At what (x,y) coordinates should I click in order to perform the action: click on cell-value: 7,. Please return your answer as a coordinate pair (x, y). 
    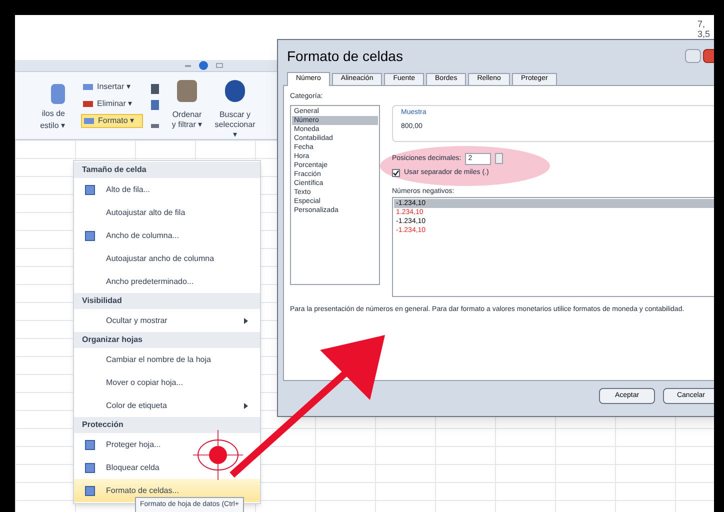
    Looking at the image, I should click on (701, 24).